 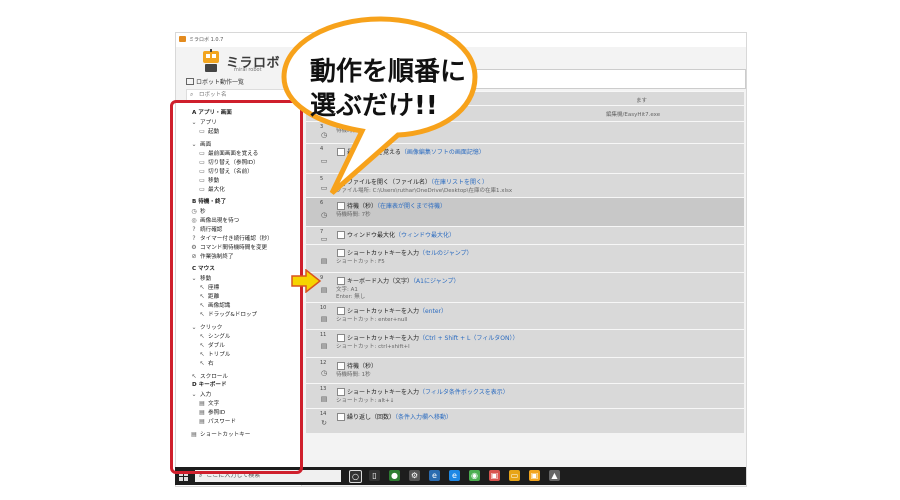 What do you see at coordinates (388, 72) in the screenshot?
I see `callout-line-1: 動作を順番に` at bounding box center [388, 72].